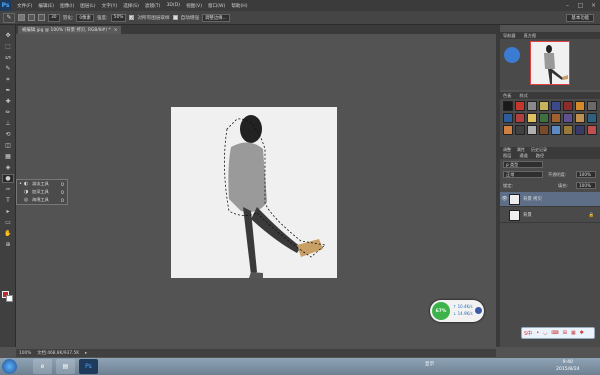  What do you see at coordinates (8, 211) in the screenshot?
I see `path-selection-icon: ▸` at bounding box center [8, 211].